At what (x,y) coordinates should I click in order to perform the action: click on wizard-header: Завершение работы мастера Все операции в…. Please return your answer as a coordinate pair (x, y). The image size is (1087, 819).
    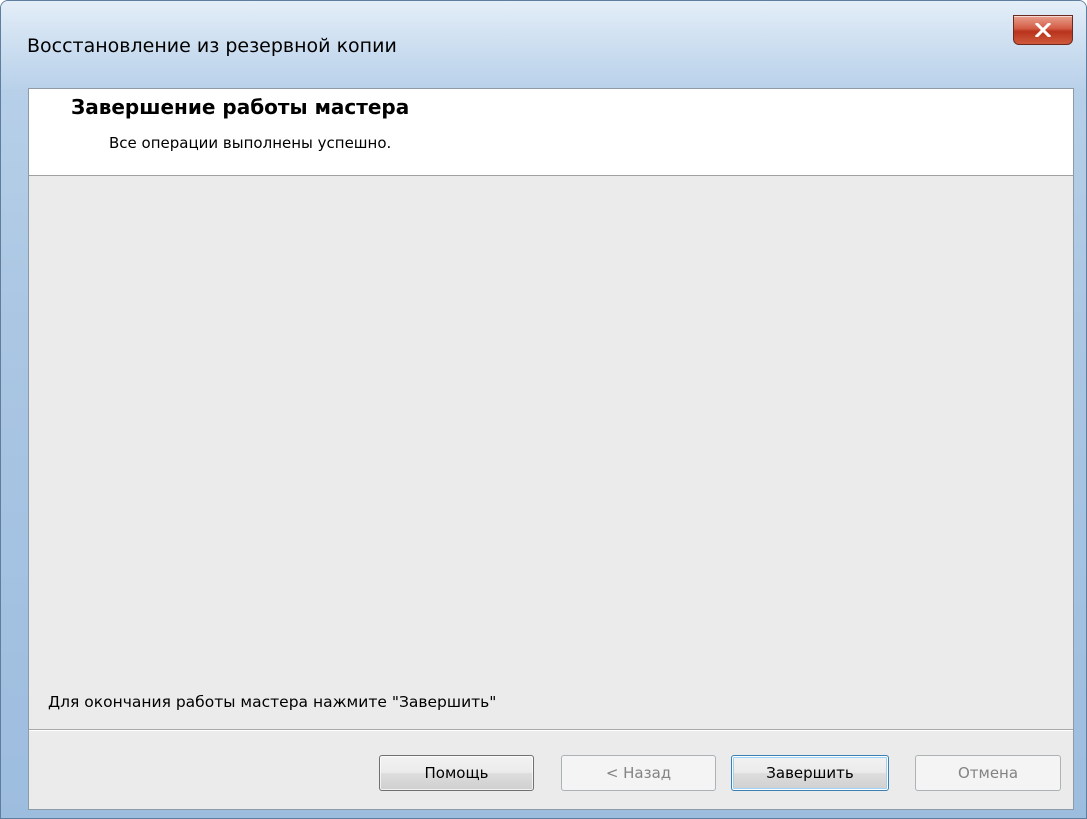
    Looking at the image, I should click on (551, 132).